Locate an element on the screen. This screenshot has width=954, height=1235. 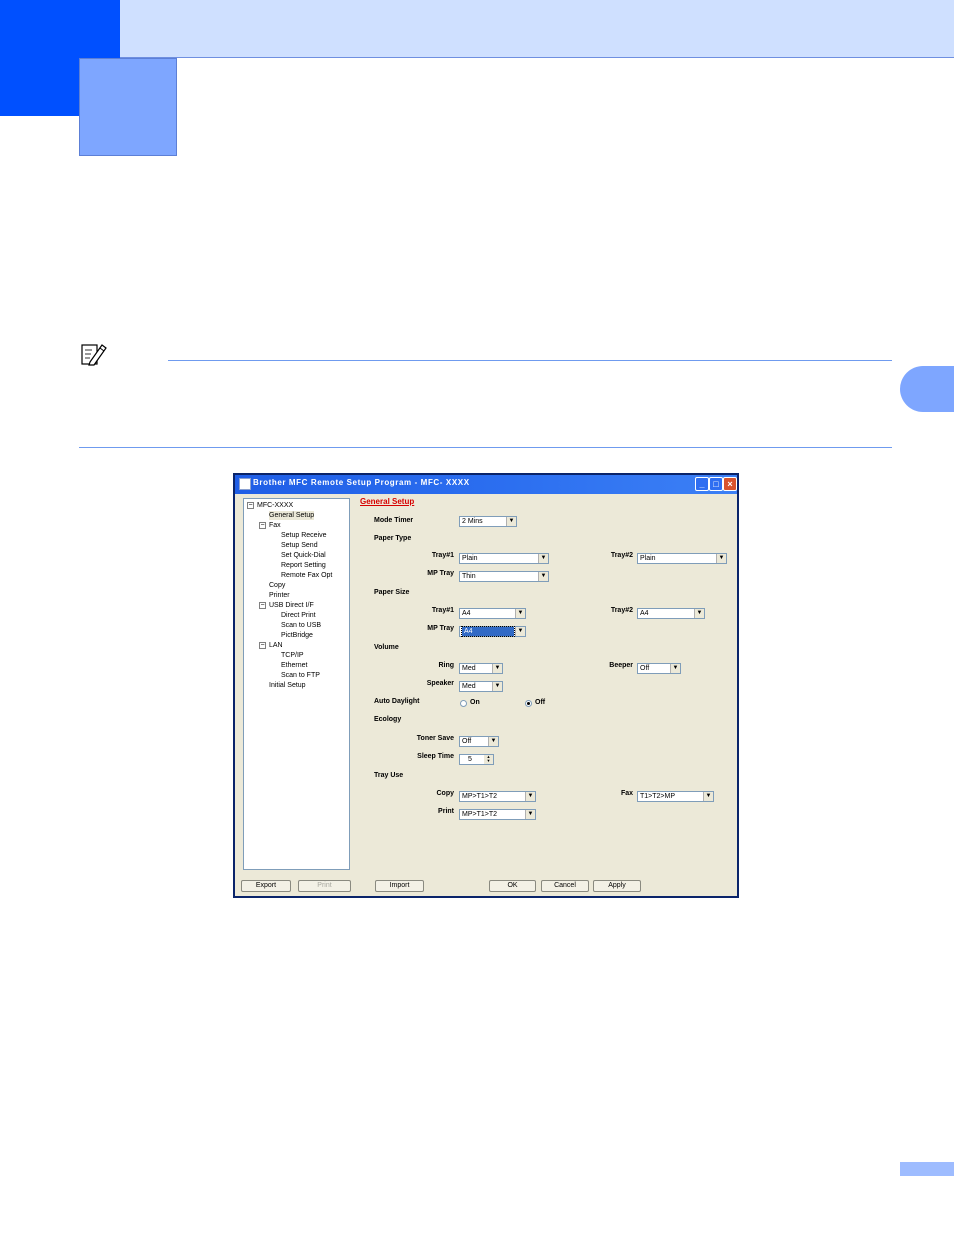
tree-root: MFC-XXXX is located at coordinates (275, 505).